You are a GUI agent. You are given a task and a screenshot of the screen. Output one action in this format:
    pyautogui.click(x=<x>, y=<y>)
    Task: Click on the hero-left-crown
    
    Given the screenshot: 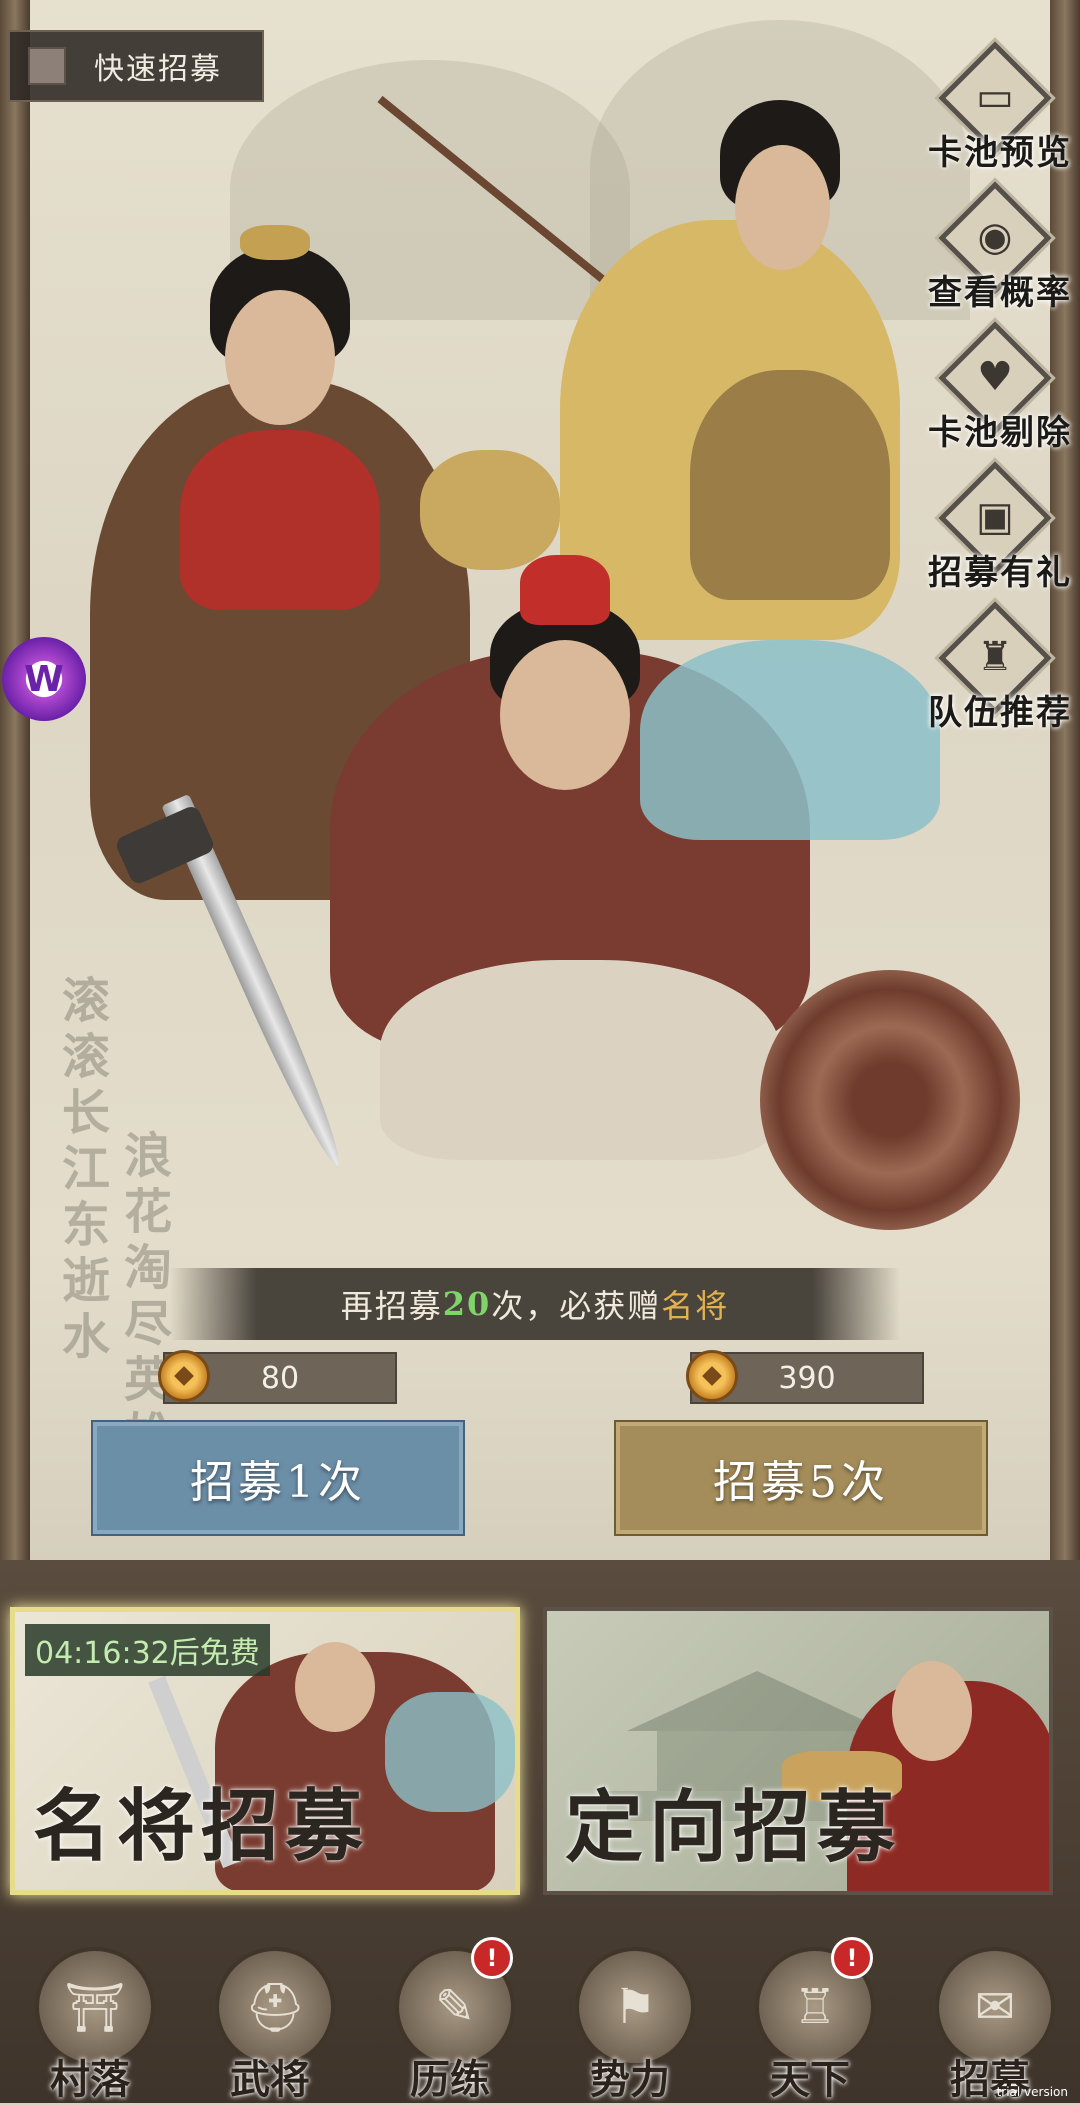 What is the action you would take?
    pyautogui.click(x=275, y=242)
    